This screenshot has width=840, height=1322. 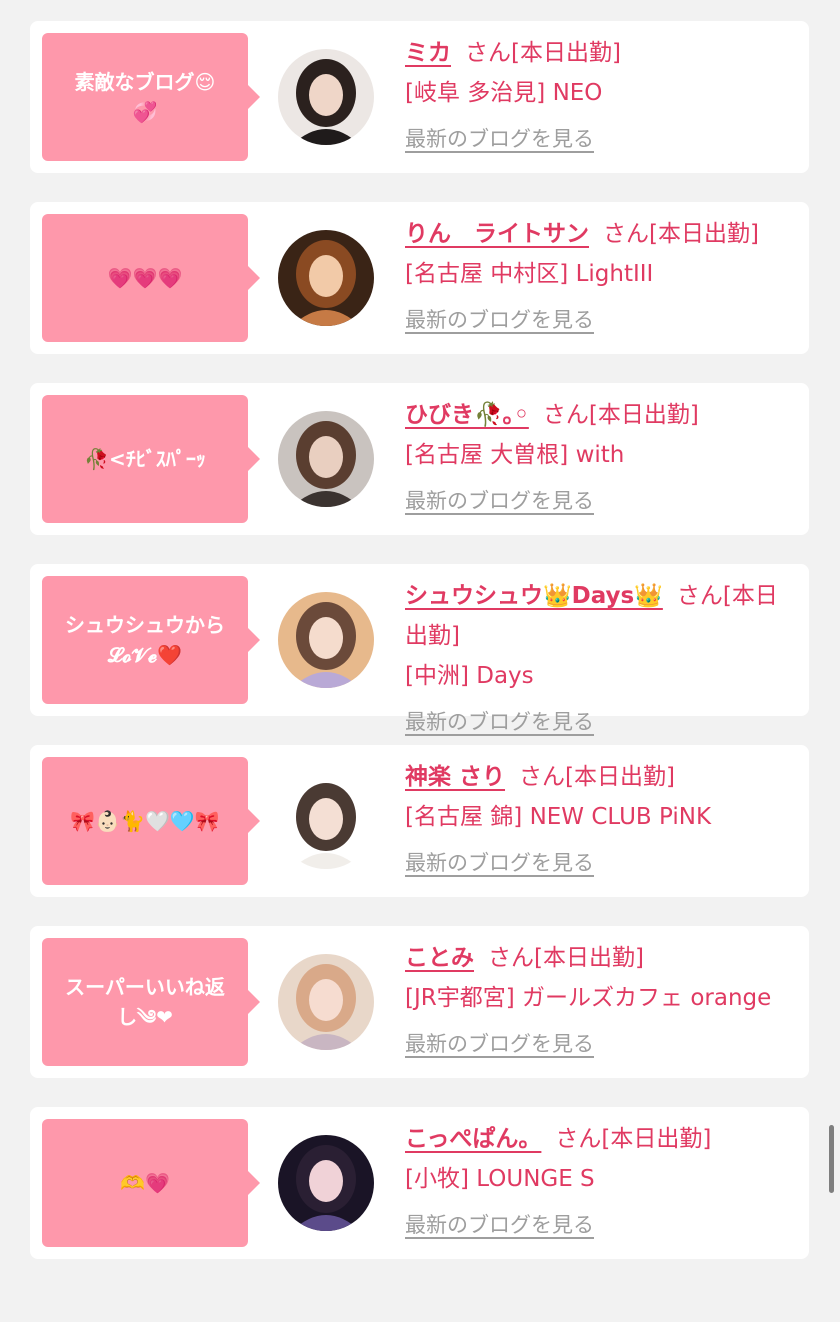 What do you see at coordinates (145, 459) in the screenshot?
I see `blog-message-text: 🥀<ﾁﾋﾞｽﾊﾟｰｯ` at bounding box center [145, 459].